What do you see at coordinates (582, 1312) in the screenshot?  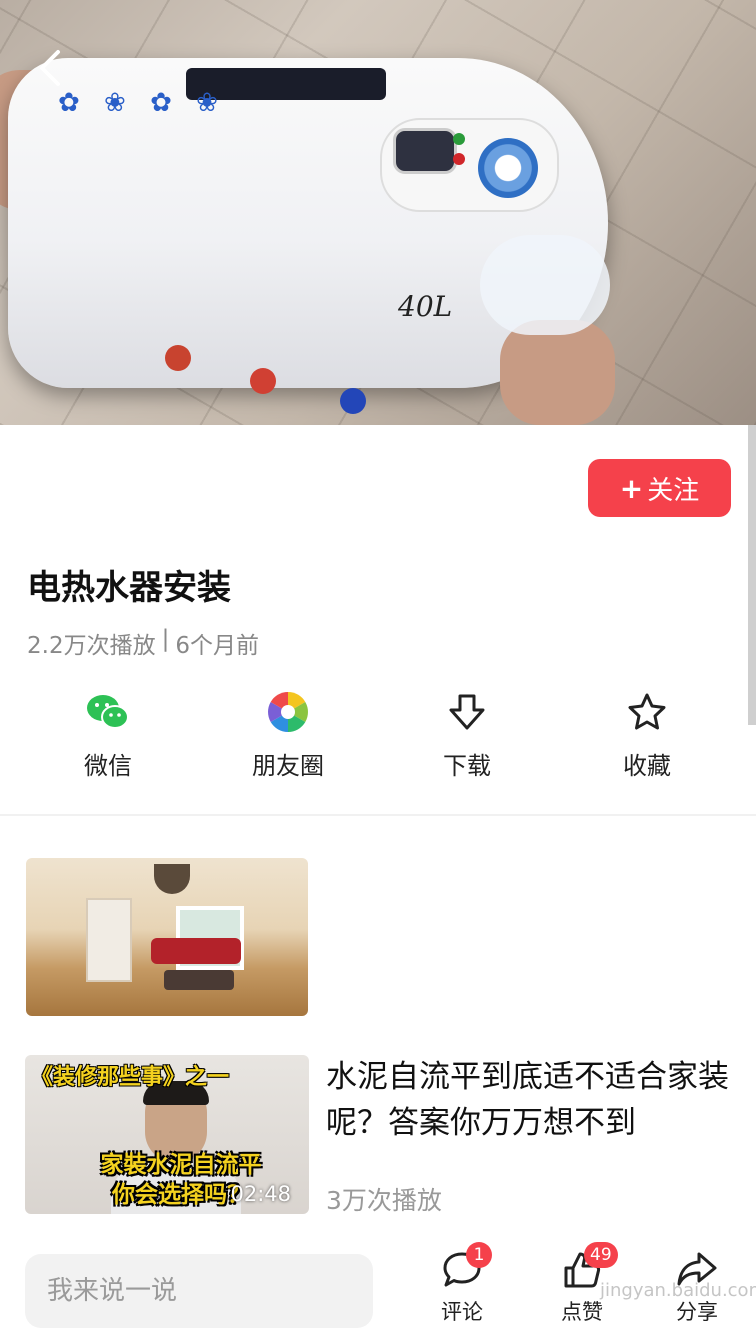 I see `like-label: 点赞` at bounding box center [582, 1312].